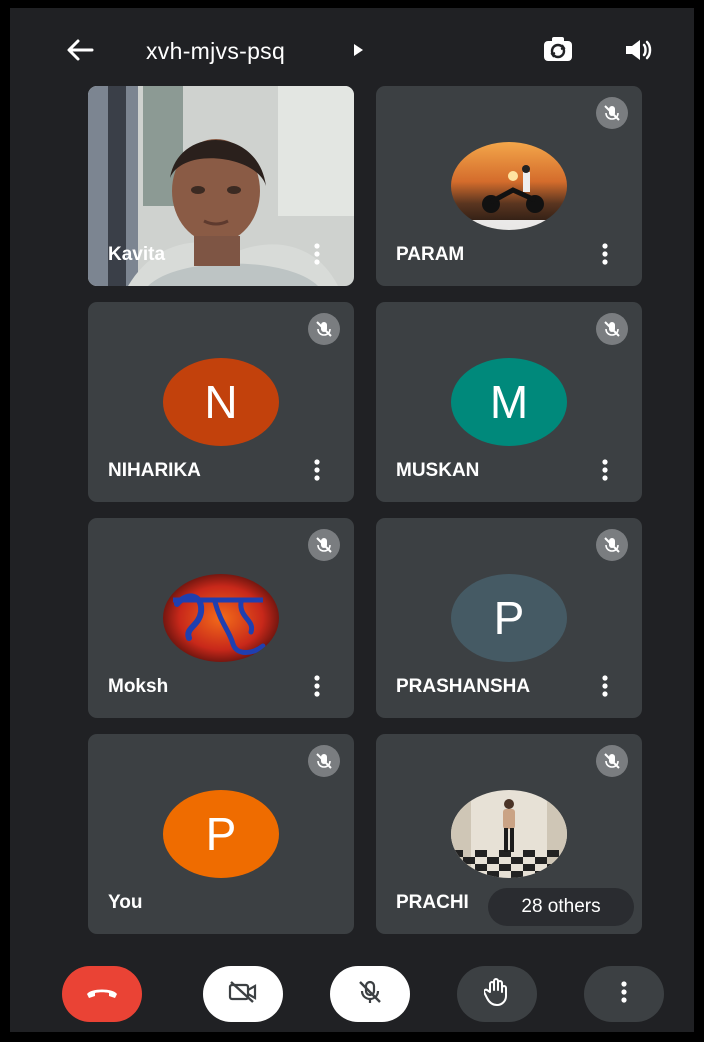 The image size is (704, 1042). I want to click on avatar-initial: N, so click(221, 402).